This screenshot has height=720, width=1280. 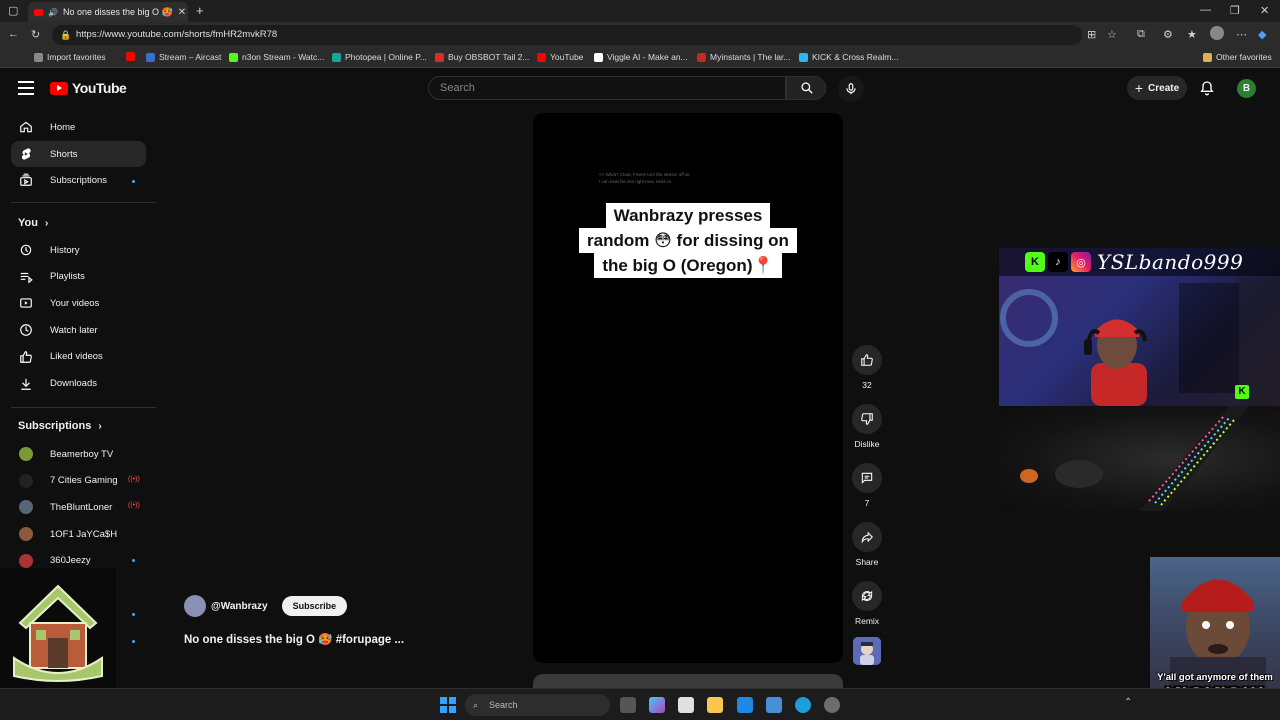 I want to click on store-icon, so click(x=686, y=705).